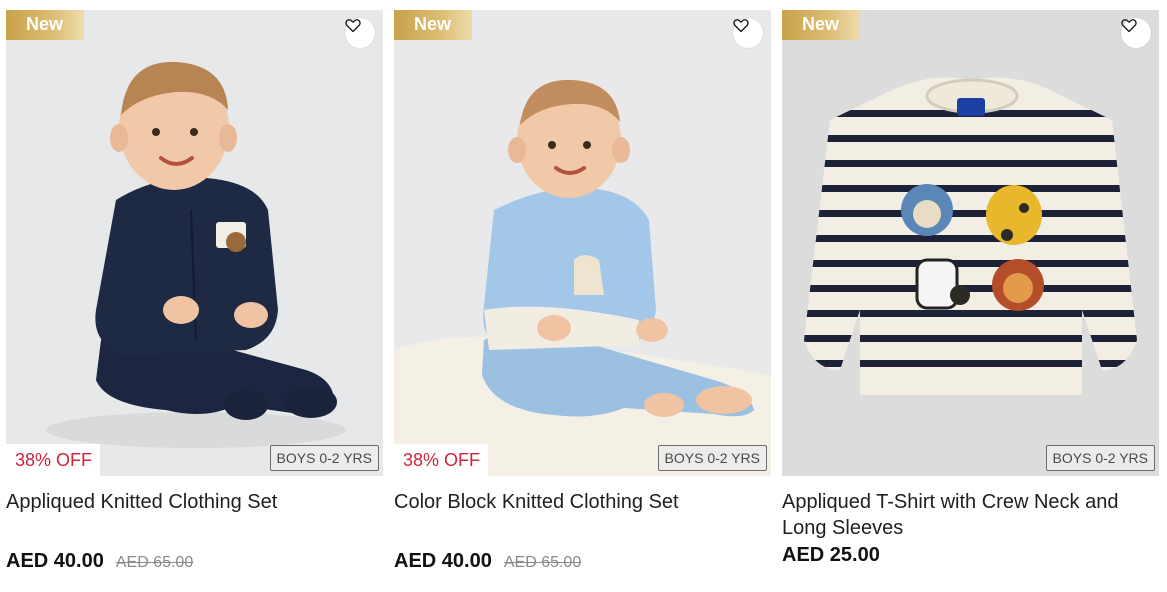 This screenshot has height=592, width=1167. Describe the element at coordinates (582, 515) in the screenshot. I see `product-title: Color Block Knitted Clothing Set` at that location.